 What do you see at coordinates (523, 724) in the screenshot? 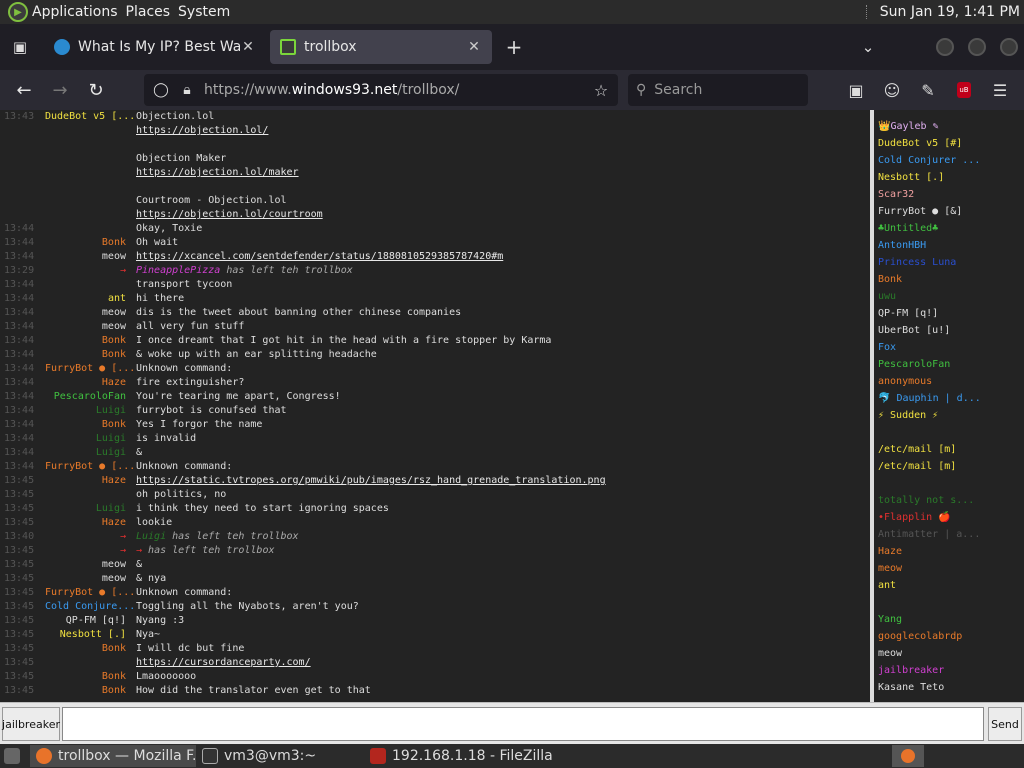
I see `message-input` at bounding box center [523, 724].